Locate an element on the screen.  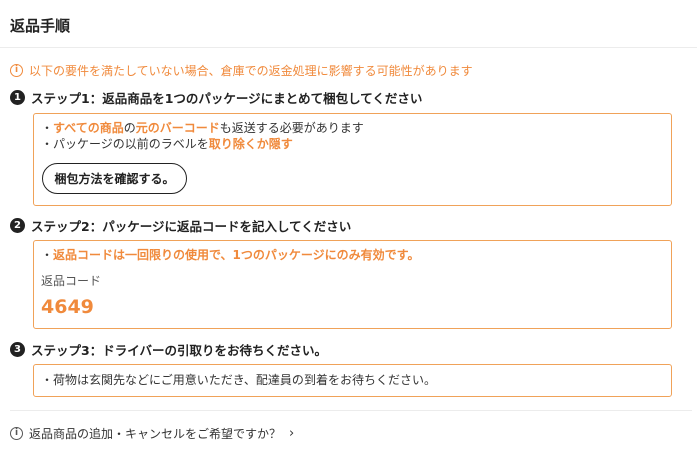
text: 荷物は玄関先などにご用意いただき、配達員の到着をお待ちください。 is located at coordinates (244, 380).